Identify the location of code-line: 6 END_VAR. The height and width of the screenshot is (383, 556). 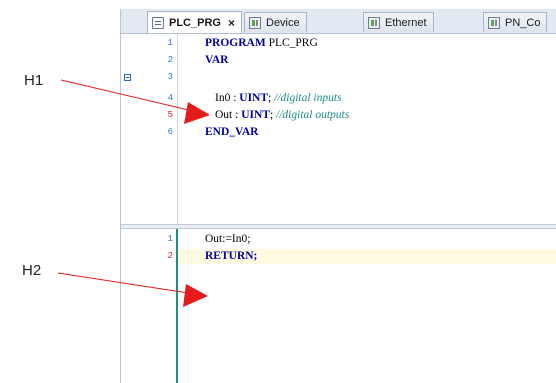
(338, 132).